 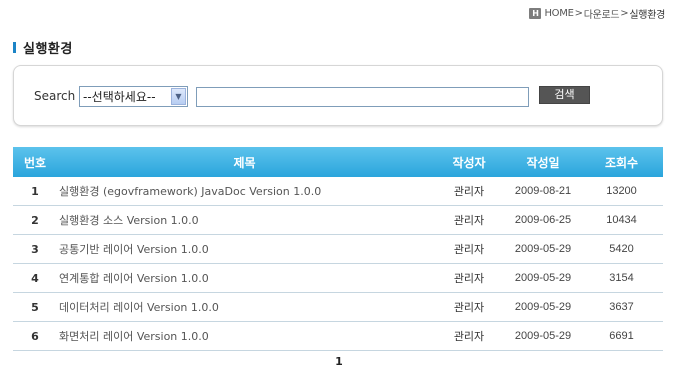 What do you see at coordinates (621, 336) in the screenshot?
I see `row-views: 6691` at bounding box center [621, 336].